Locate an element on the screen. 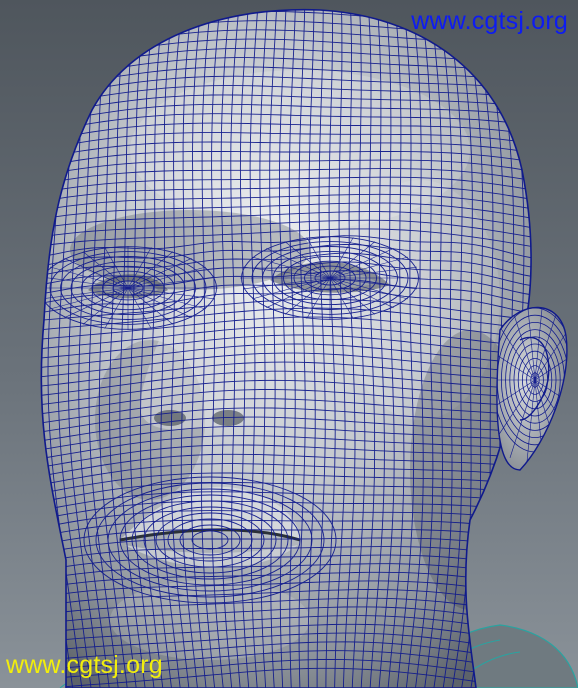 Image resolution: width=578 pixels, height=688 pixels. watermark-bottom: www.cgtsj.org is located at coordinates (84, 665).